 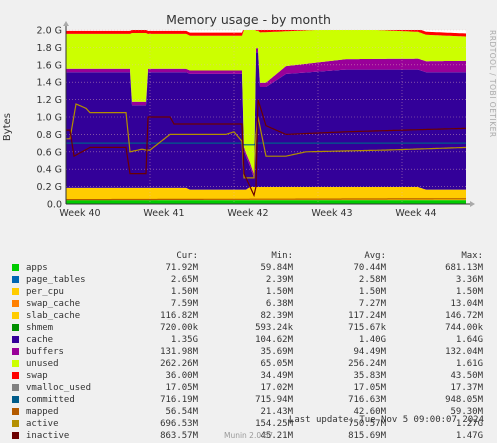 I want to click on legend-label: apps, so click(x=37, y=268).